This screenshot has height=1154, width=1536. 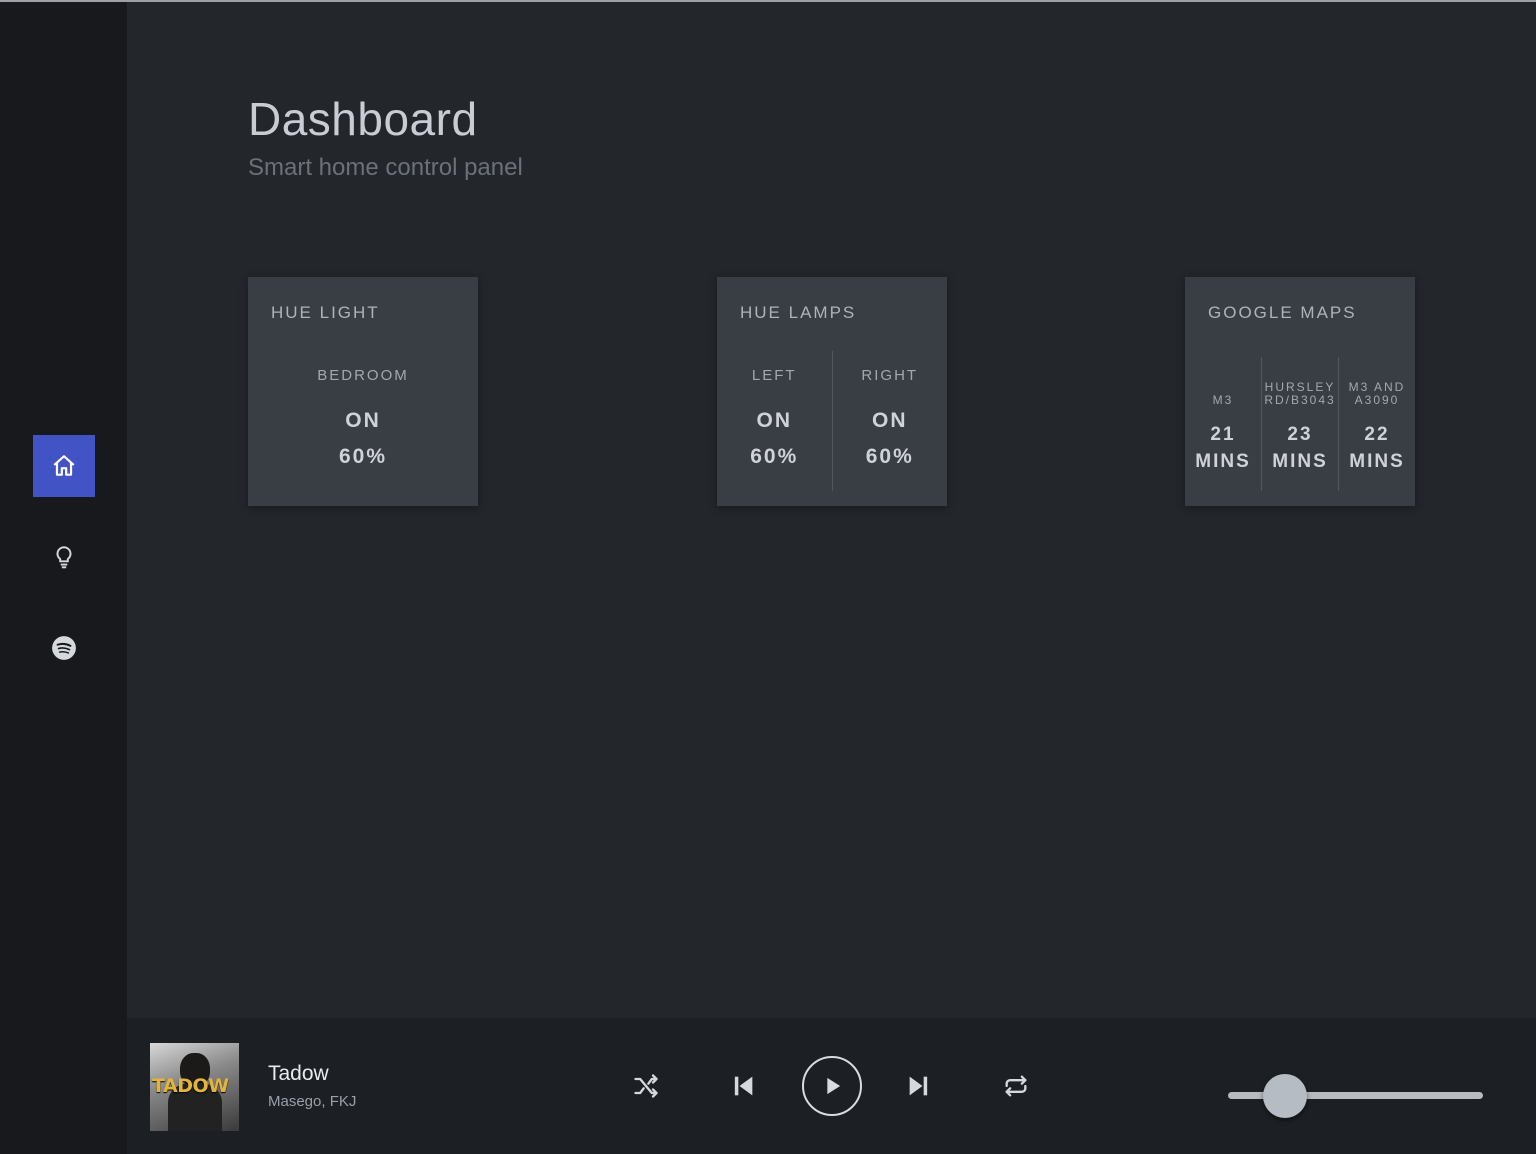 I want to click on next-button, so click(x=919, y=1086).